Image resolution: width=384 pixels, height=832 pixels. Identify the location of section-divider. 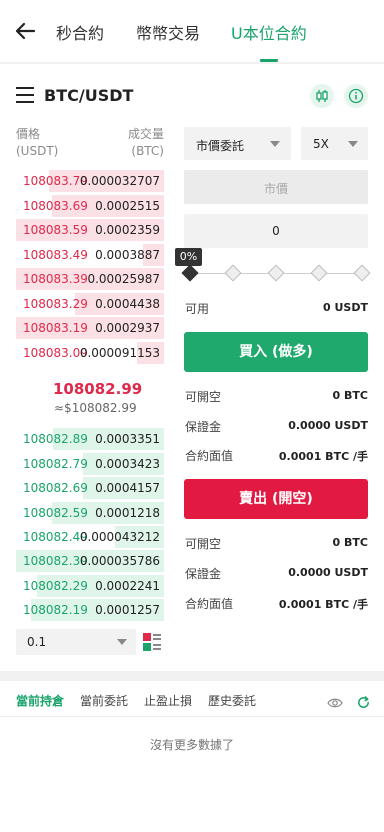
(192, 676).